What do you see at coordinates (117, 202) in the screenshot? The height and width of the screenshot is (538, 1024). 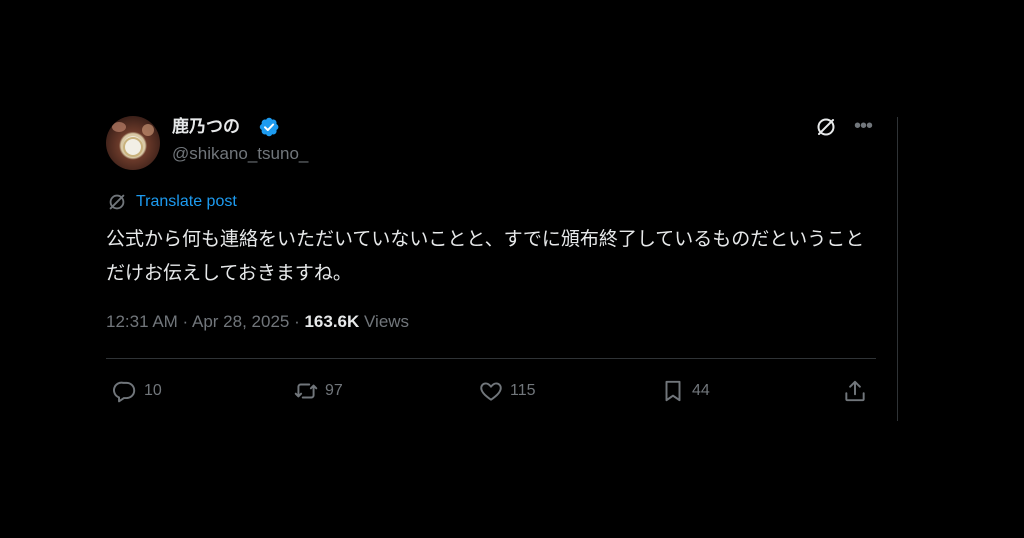 I see `translate-icon` at bounding box center [117, 202].